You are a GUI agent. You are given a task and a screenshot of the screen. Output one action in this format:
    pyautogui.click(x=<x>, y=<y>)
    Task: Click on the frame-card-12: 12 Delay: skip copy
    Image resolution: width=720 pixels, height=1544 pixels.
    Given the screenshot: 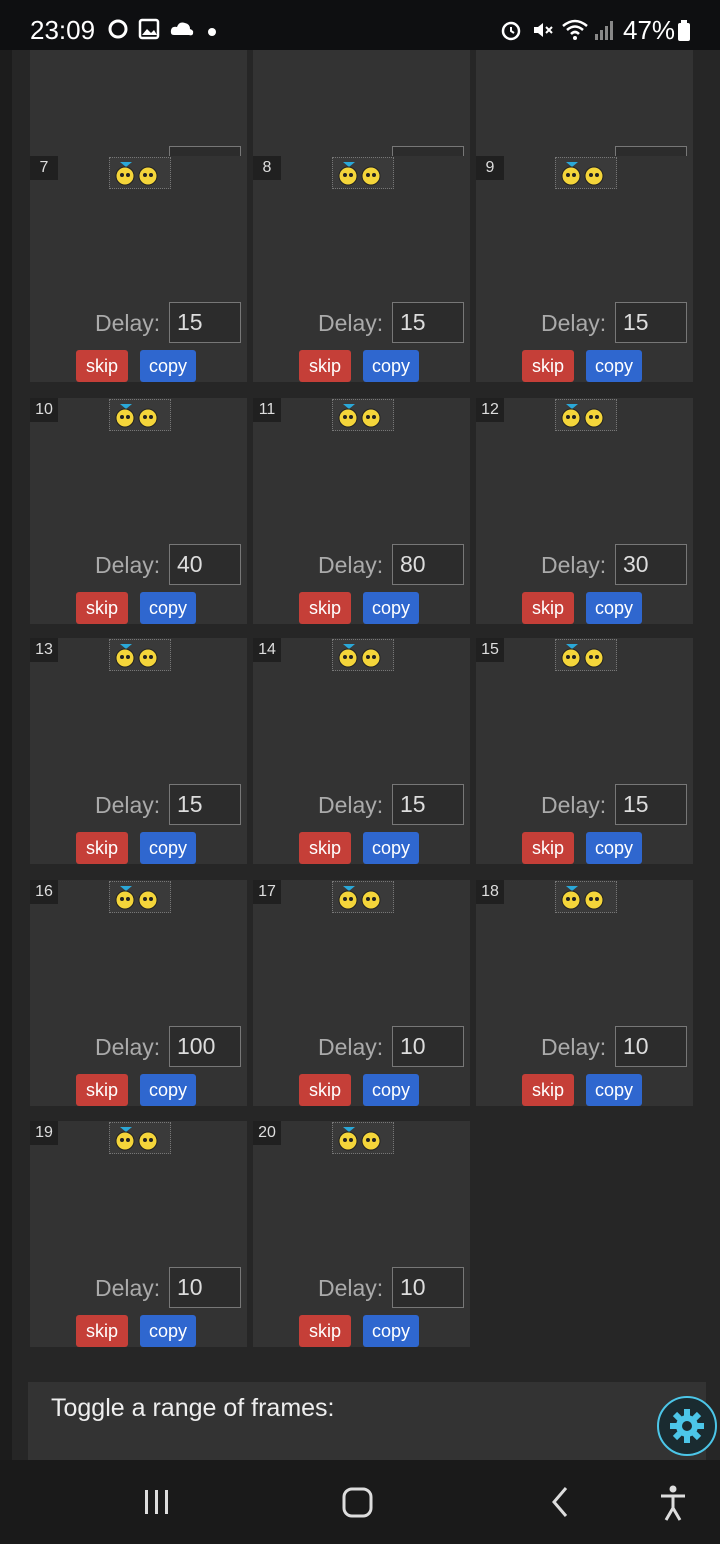 What is the action you would take?
    pyautogui.click(x=584, y=511)
    